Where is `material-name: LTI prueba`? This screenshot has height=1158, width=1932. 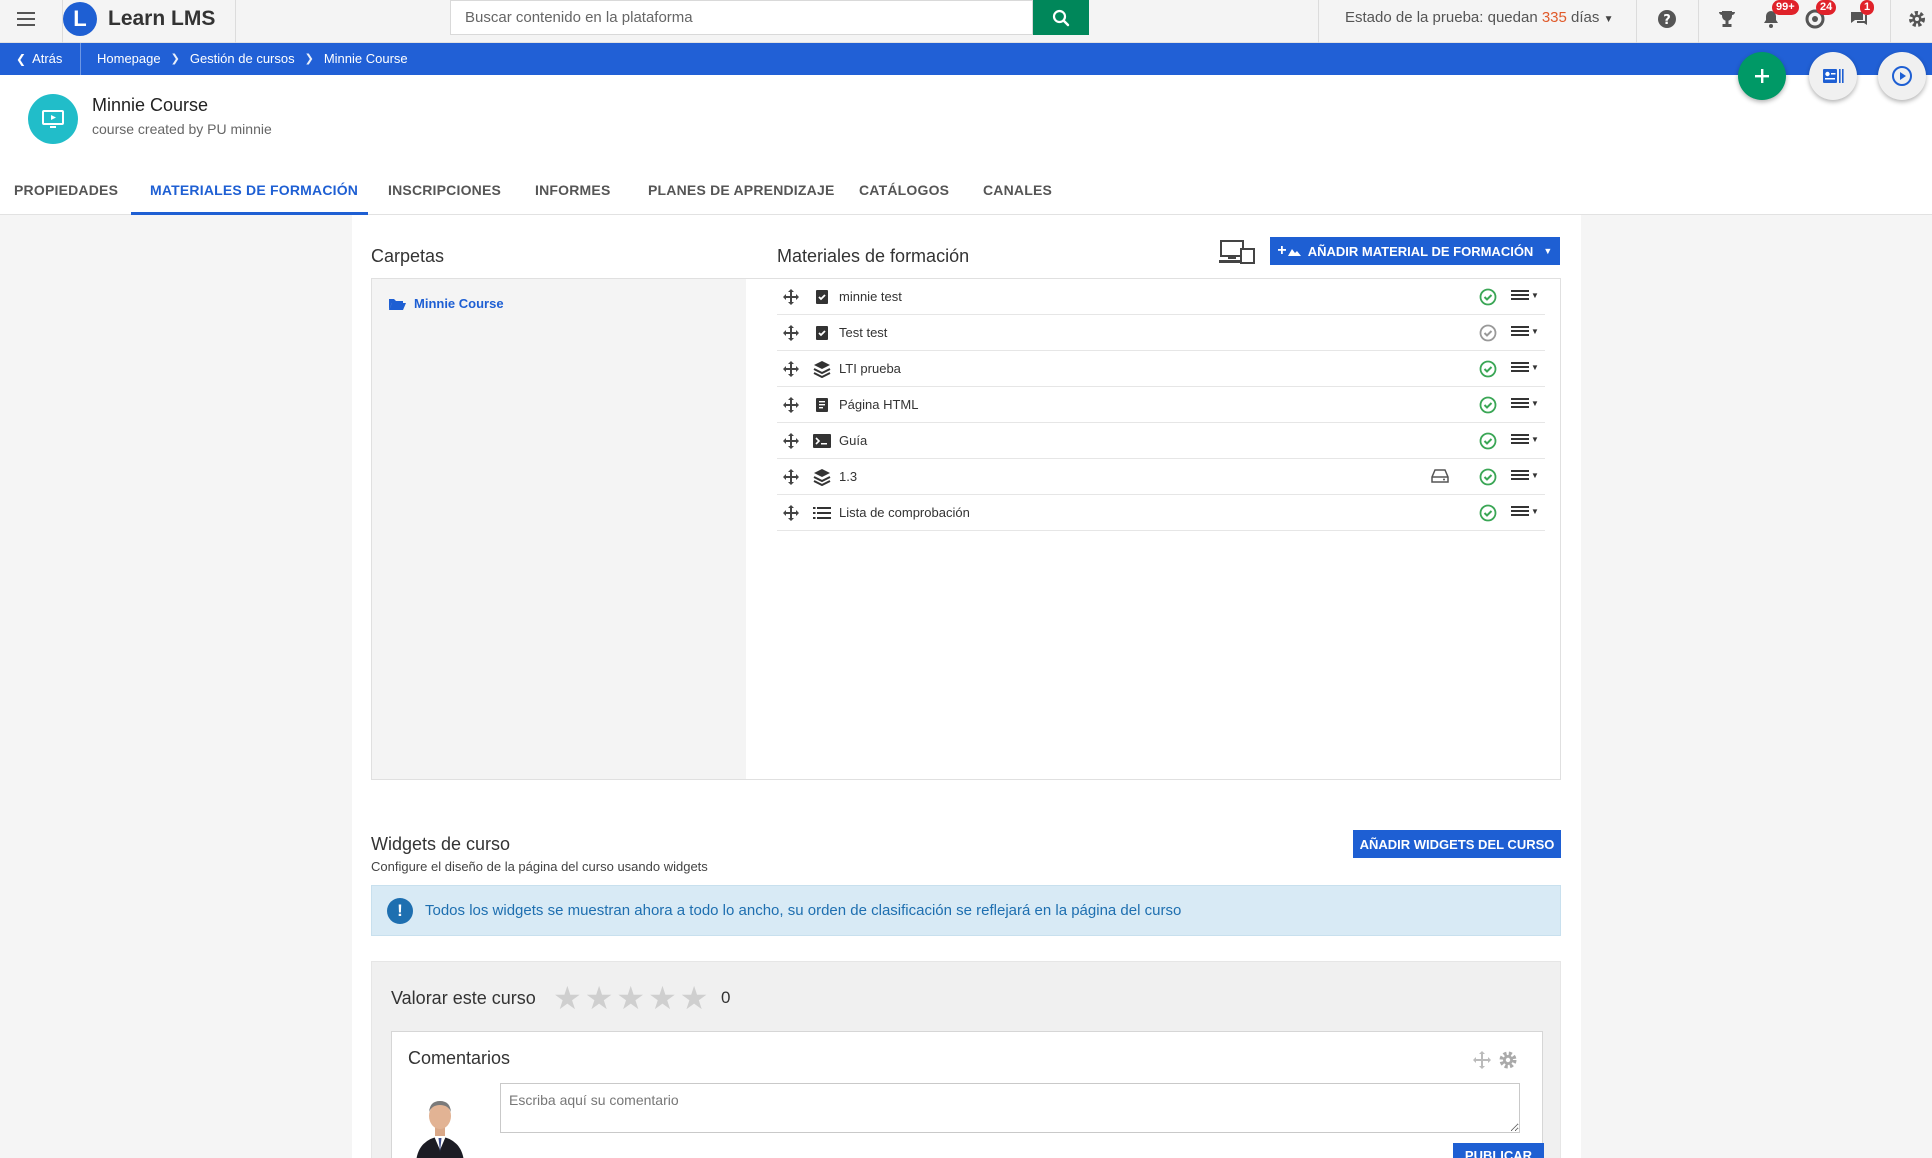
material-name: LTI prueba is located at coordinates (1192, 368).